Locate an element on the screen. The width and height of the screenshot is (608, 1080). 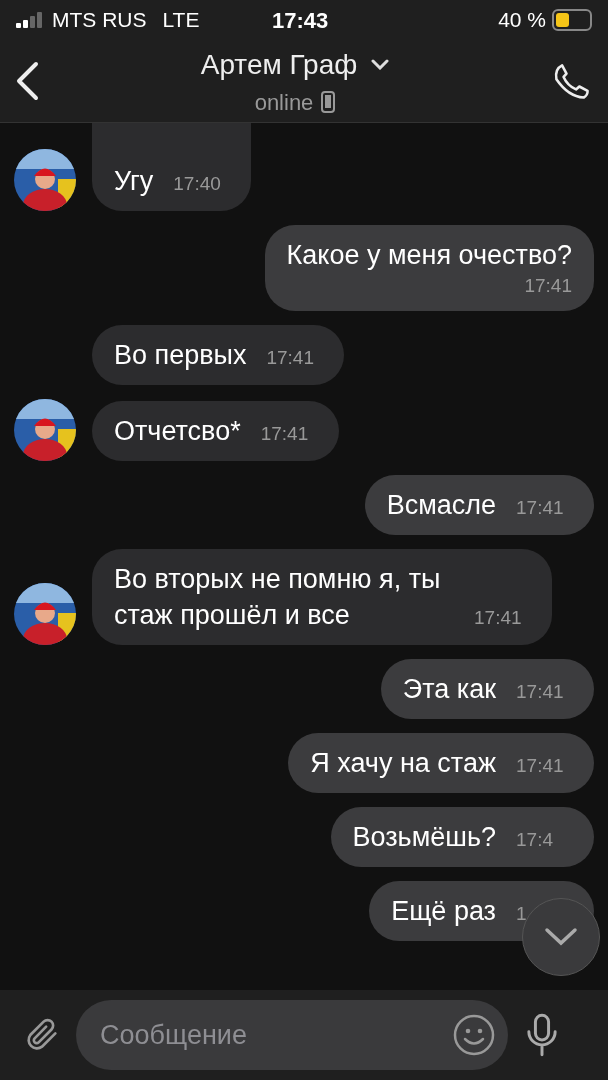
phone-device-icon is located at coordinates (328, 102).